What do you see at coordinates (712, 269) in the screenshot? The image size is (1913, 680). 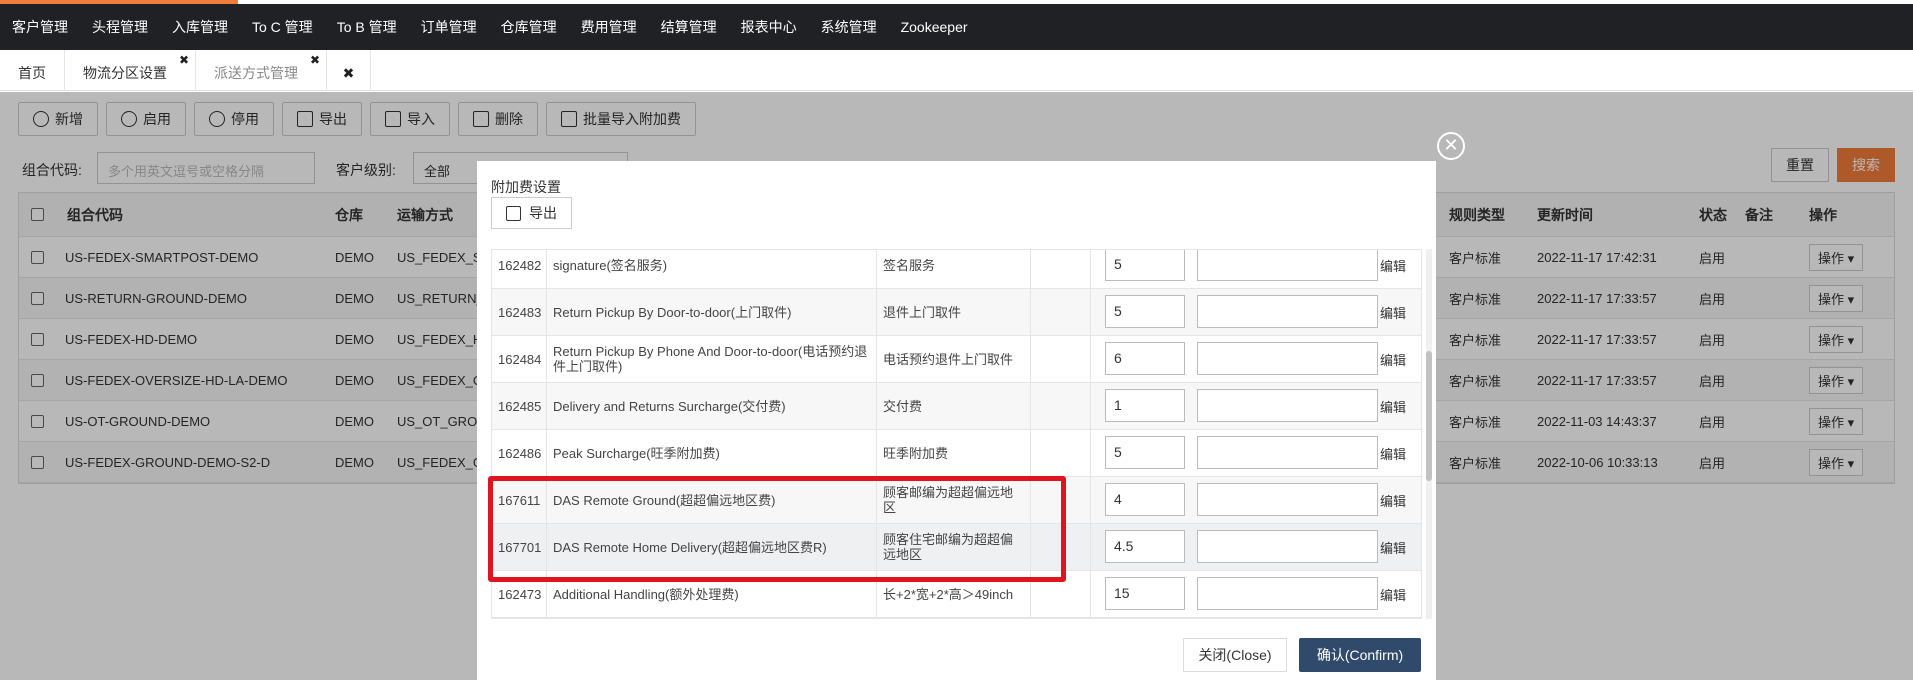 I see `cell-name: signature(签名服务)` at bounding box center [712, 269].